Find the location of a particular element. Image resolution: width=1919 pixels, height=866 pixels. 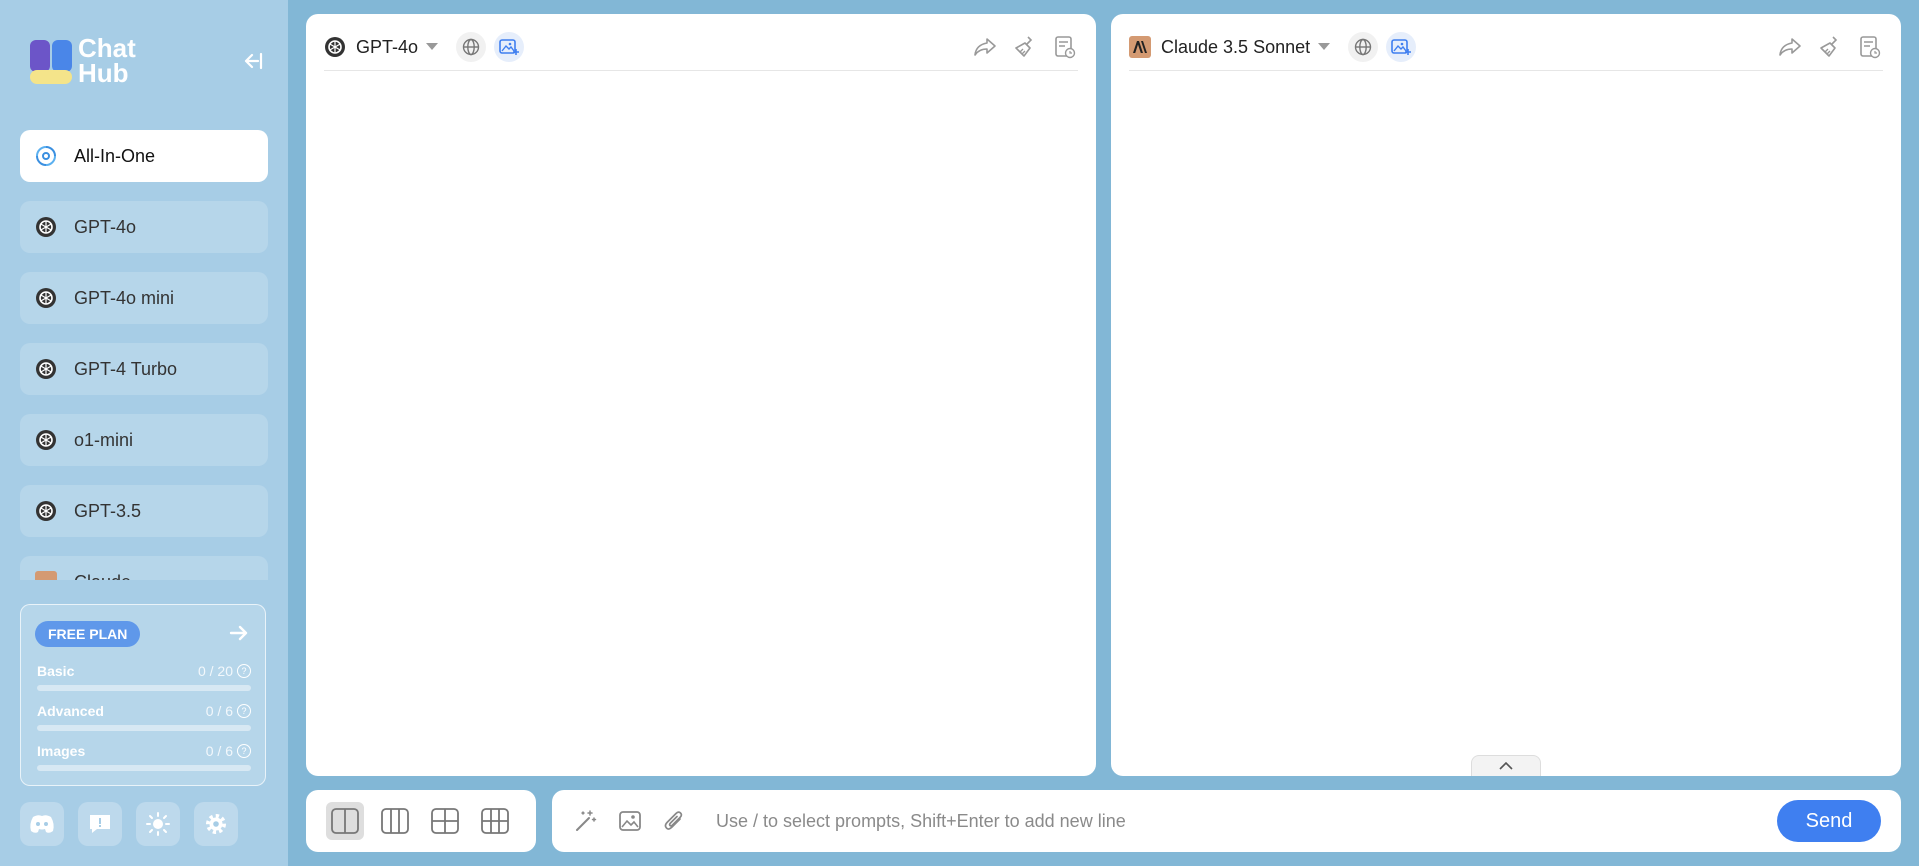

usage-advanced: Advanced 0 / 6? is located at coordinates (144, 717).